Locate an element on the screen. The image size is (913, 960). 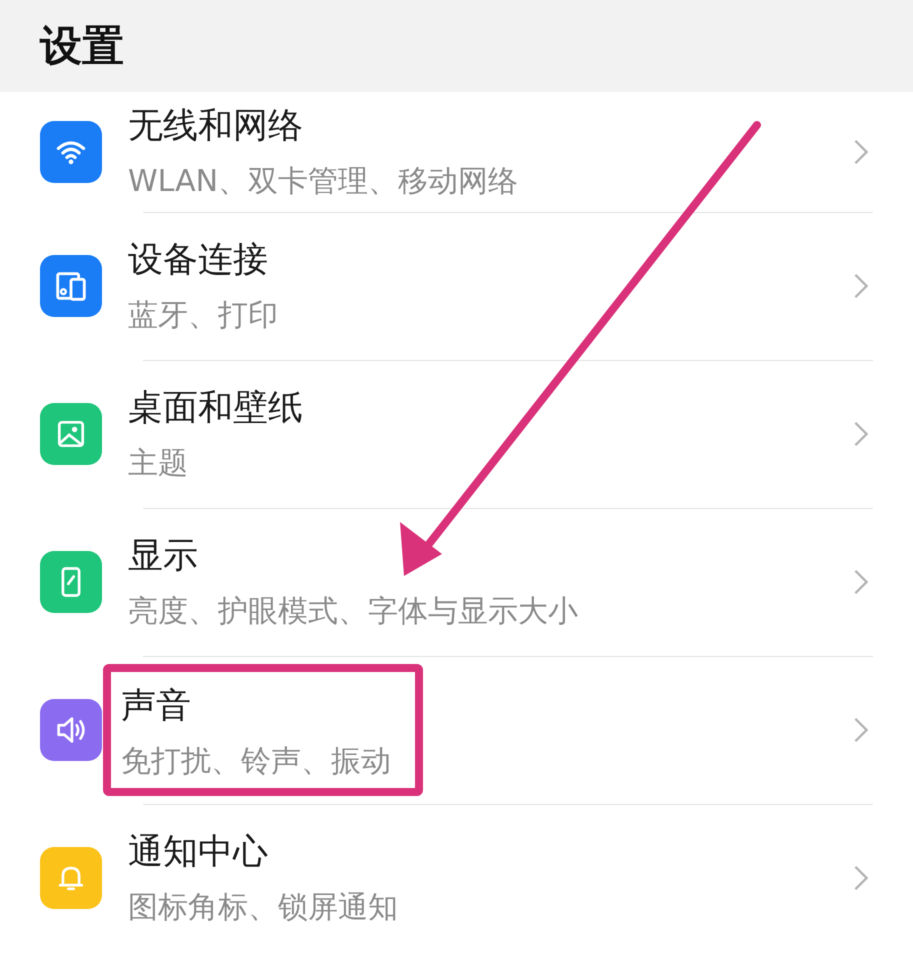
item-subtitle: 主题 is located at coordinates (158, 464).